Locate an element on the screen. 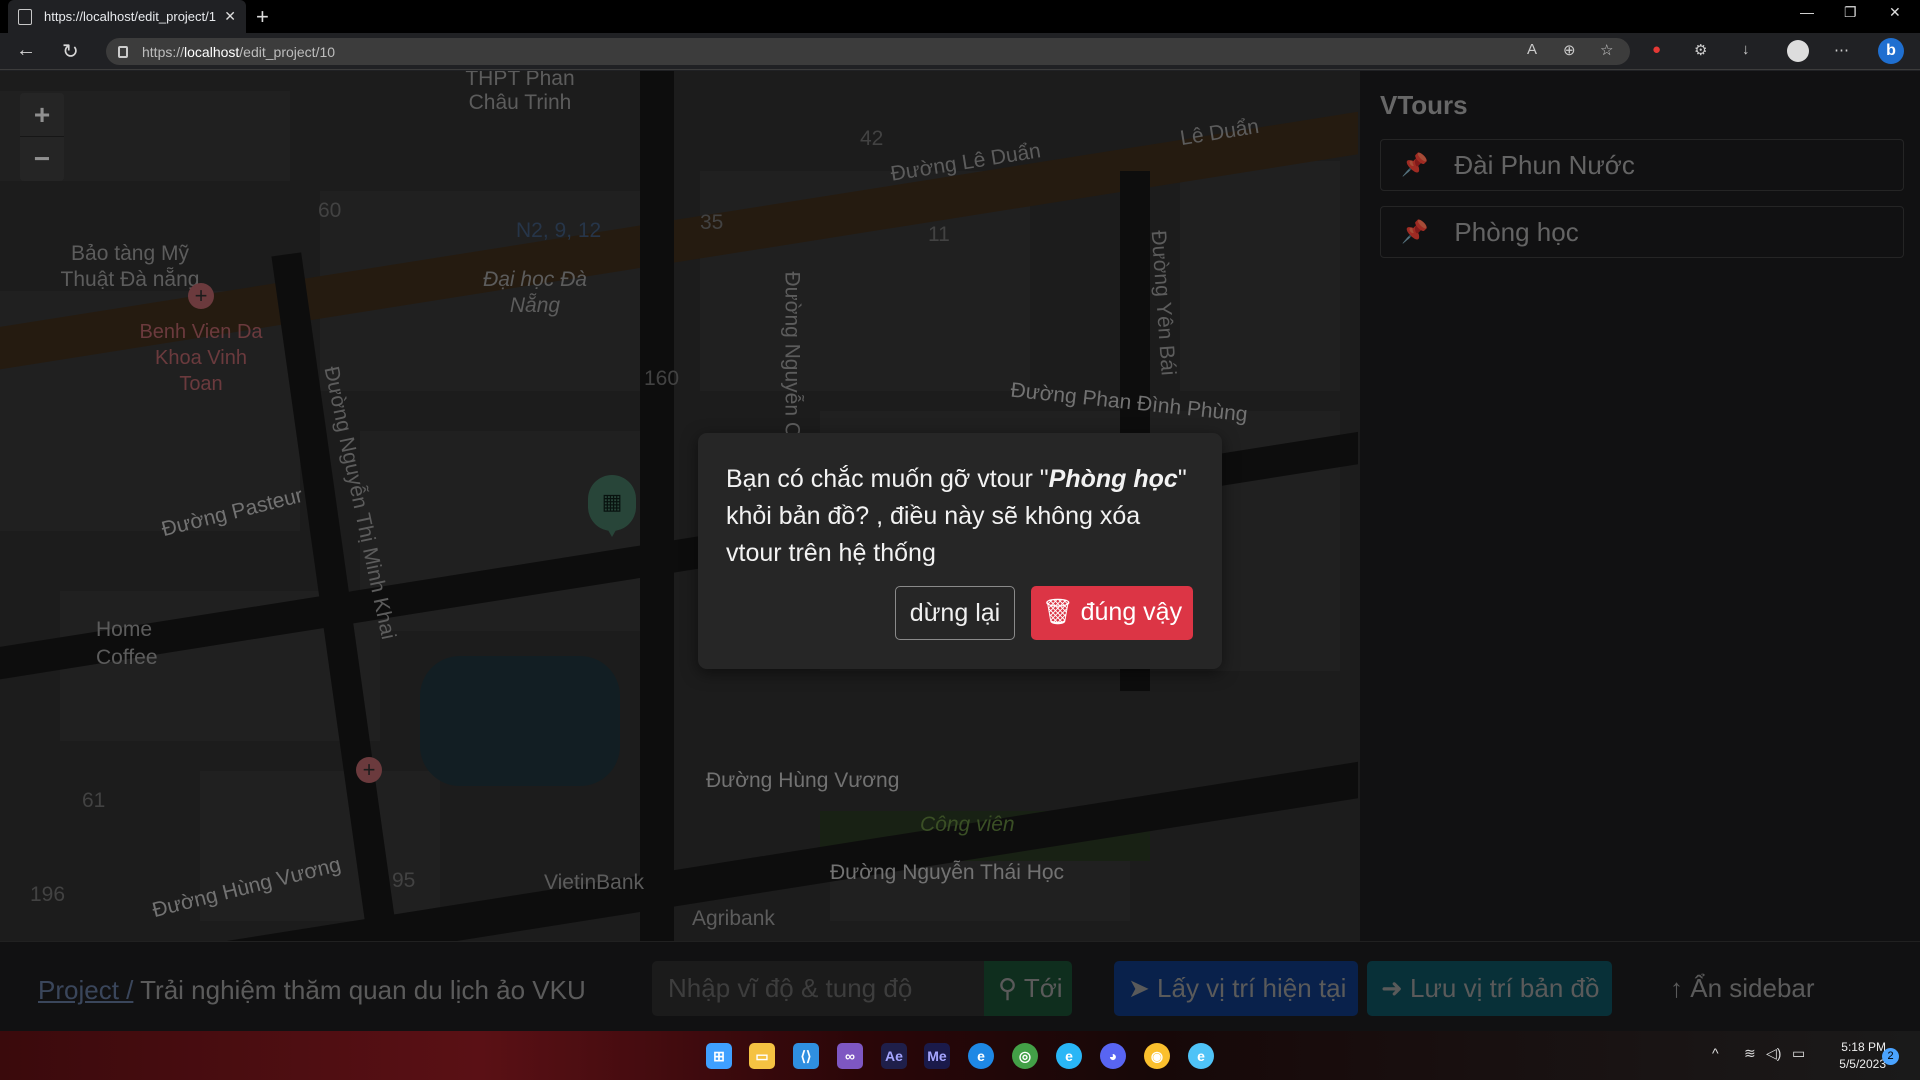 The image size is (1920, 1080). clock: 5:18 PM 5/5/2023 is located at coordinates (1853, 1056).